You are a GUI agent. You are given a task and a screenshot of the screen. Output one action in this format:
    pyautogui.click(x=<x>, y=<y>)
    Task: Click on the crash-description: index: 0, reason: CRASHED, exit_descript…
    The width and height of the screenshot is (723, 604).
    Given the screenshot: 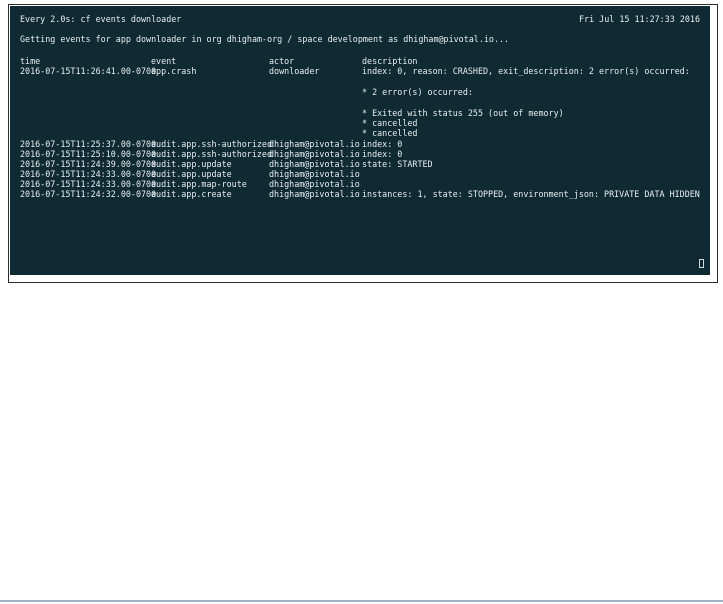 What is the action you would take?
    pyautogui.click(x=526, y=71)
    